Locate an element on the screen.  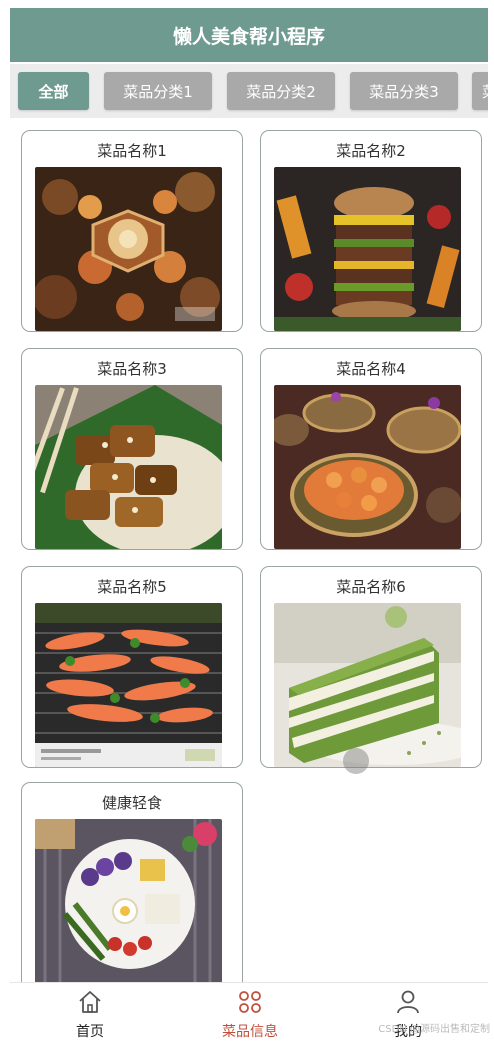
dish-card: 菜品名称3 is located at coordinates (132, 449).